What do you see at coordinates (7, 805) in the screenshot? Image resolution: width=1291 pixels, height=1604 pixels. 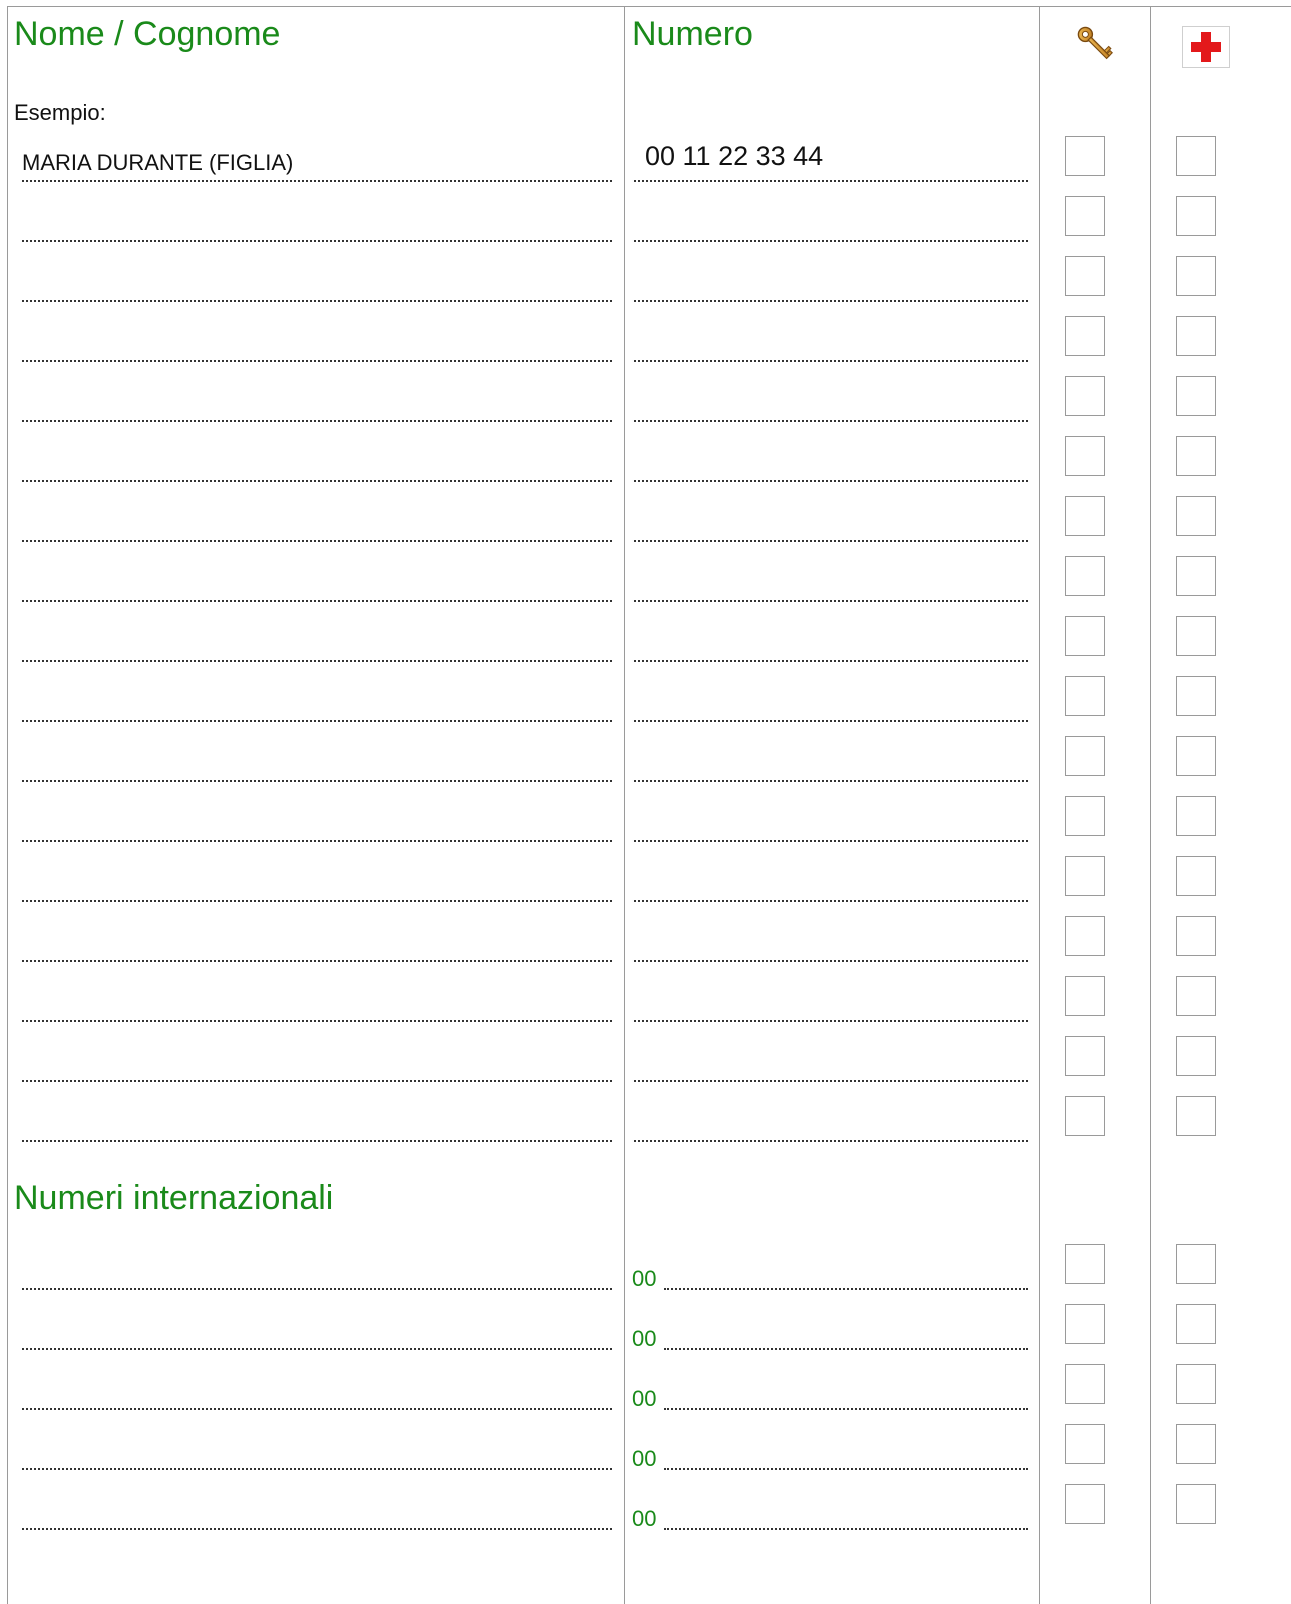 I see `left-border` at bounding box center [7, 805].